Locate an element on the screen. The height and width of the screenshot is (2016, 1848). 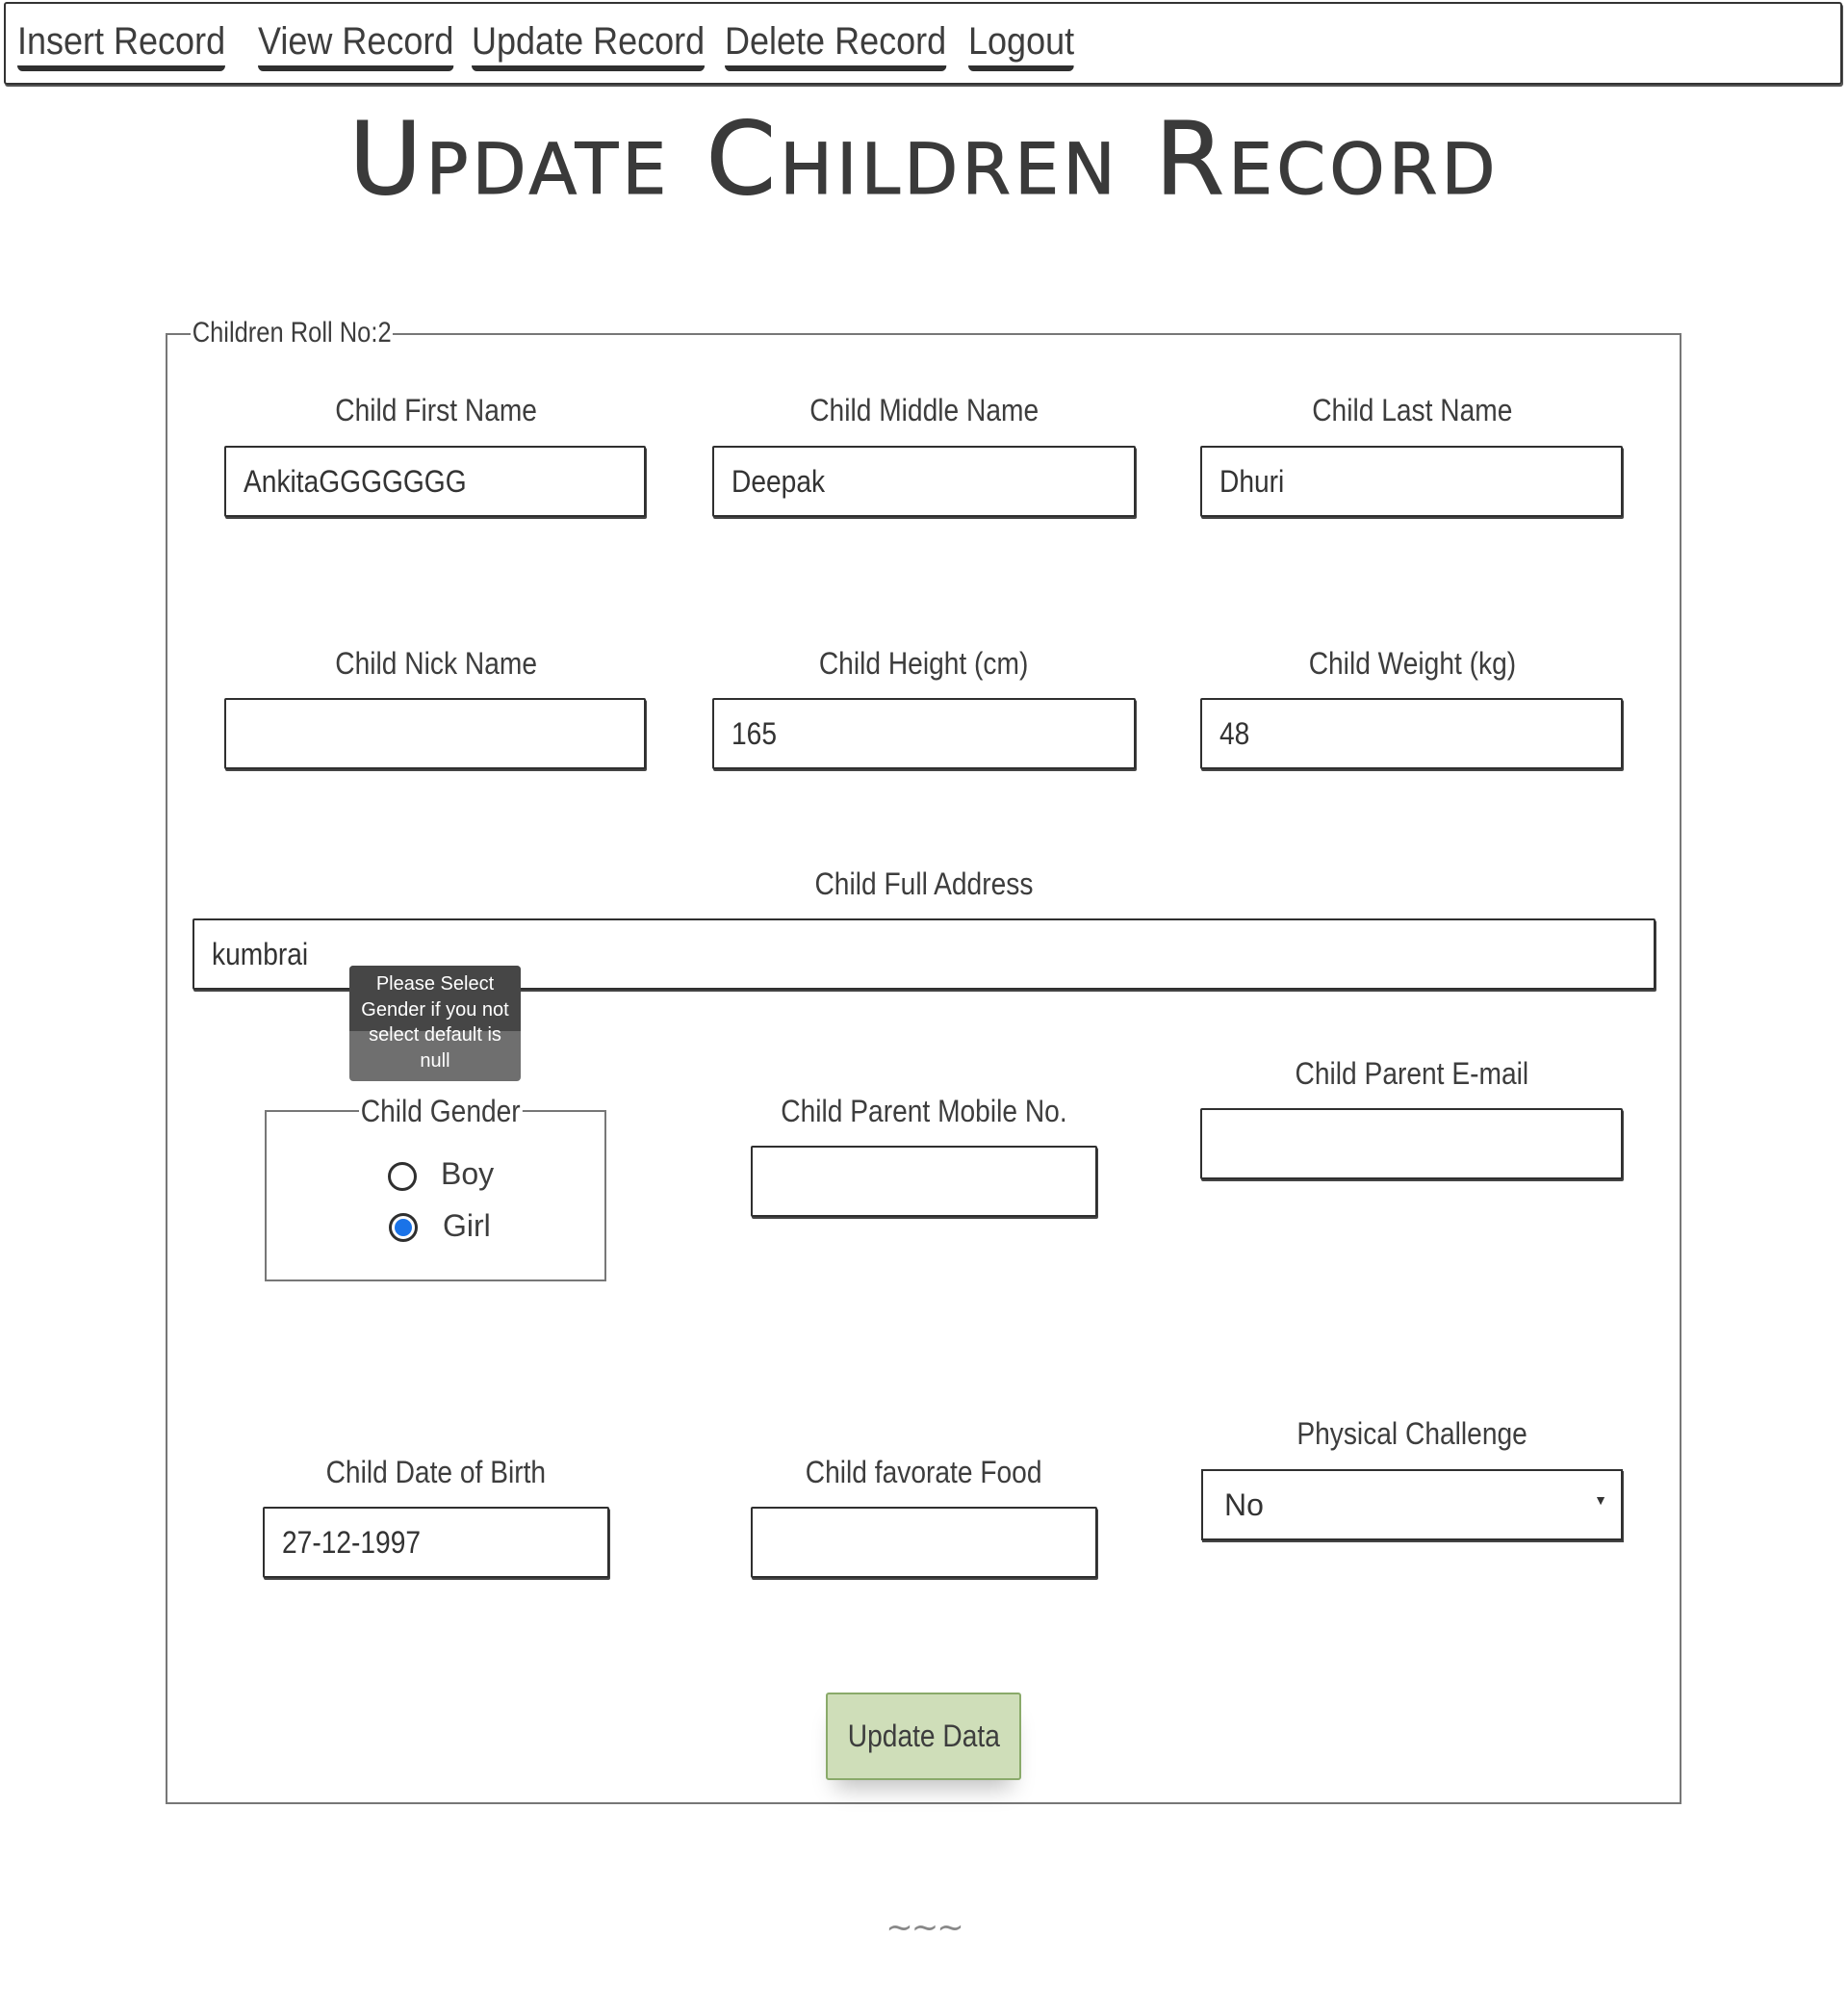
gender-boy-label: Boy is located at coordinates (468, 1173).